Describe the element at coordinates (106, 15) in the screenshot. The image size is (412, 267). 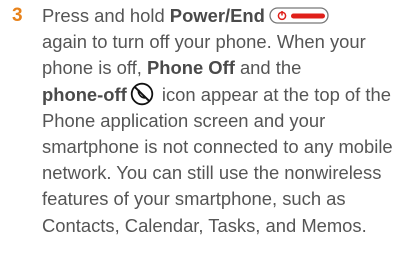
I see `text-press-and-hold: Press and hold` at that location.